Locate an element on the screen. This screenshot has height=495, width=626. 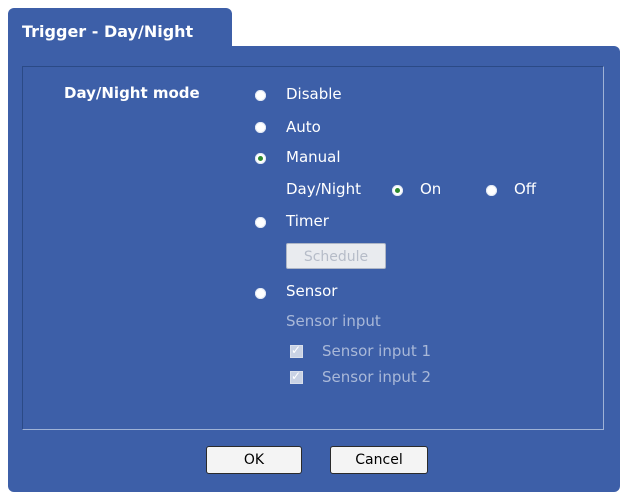
radio-sensor-label: Sensor is located at coordinates (312, 291).